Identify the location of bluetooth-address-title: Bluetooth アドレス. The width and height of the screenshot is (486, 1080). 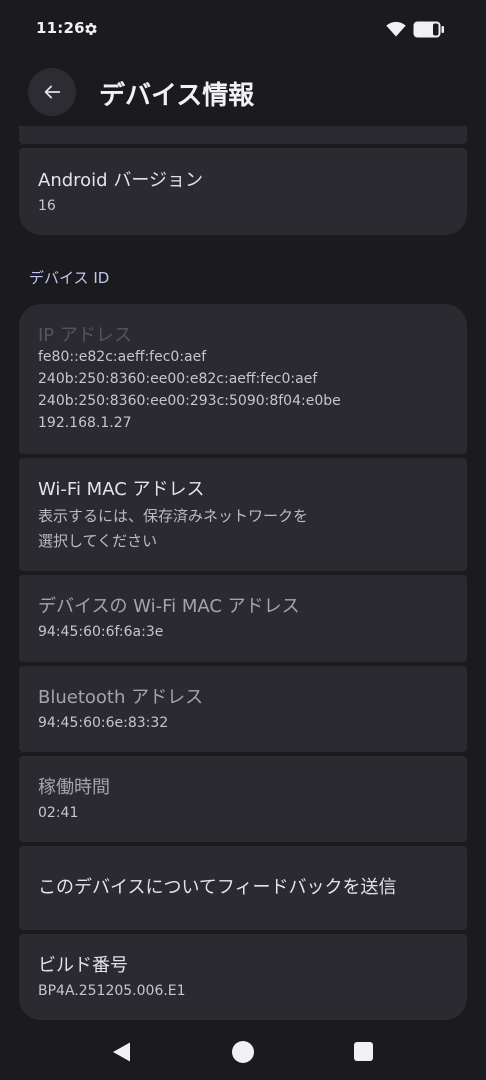
(121, 697).